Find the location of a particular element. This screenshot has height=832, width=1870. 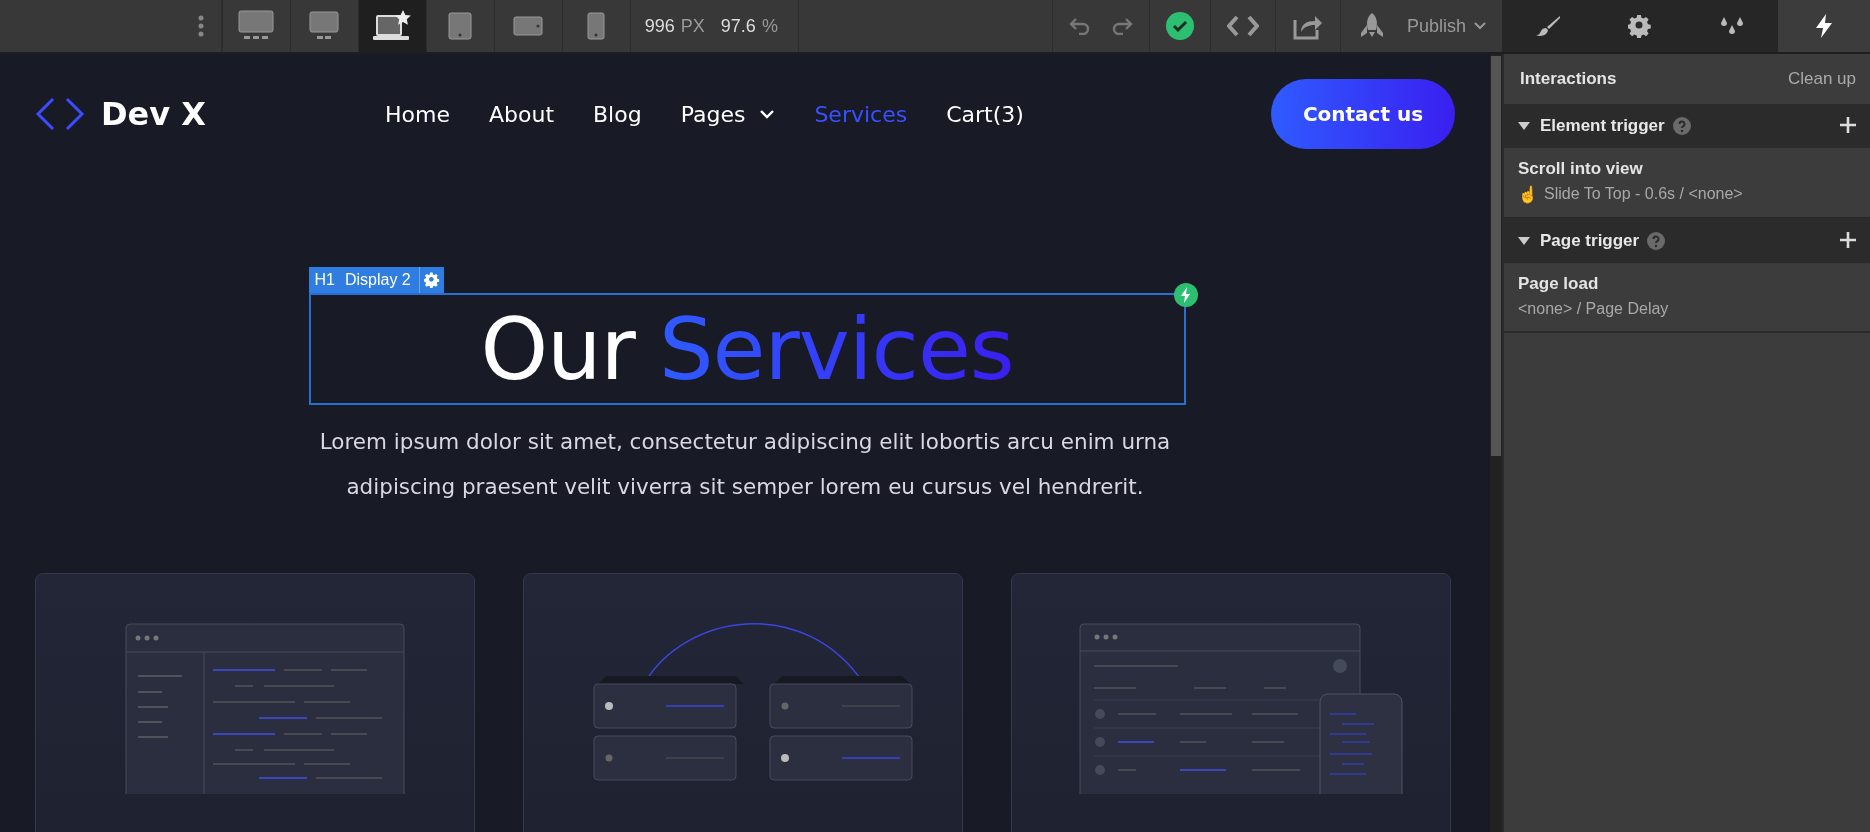

rocket-icon is located at coordinates (1371, 26).